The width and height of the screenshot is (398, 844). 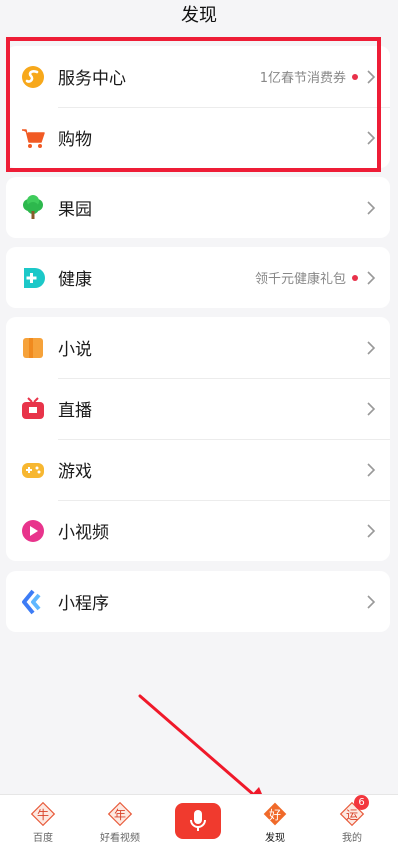 I want to click on group-orchard: 果园, so click(x=198, y=207).